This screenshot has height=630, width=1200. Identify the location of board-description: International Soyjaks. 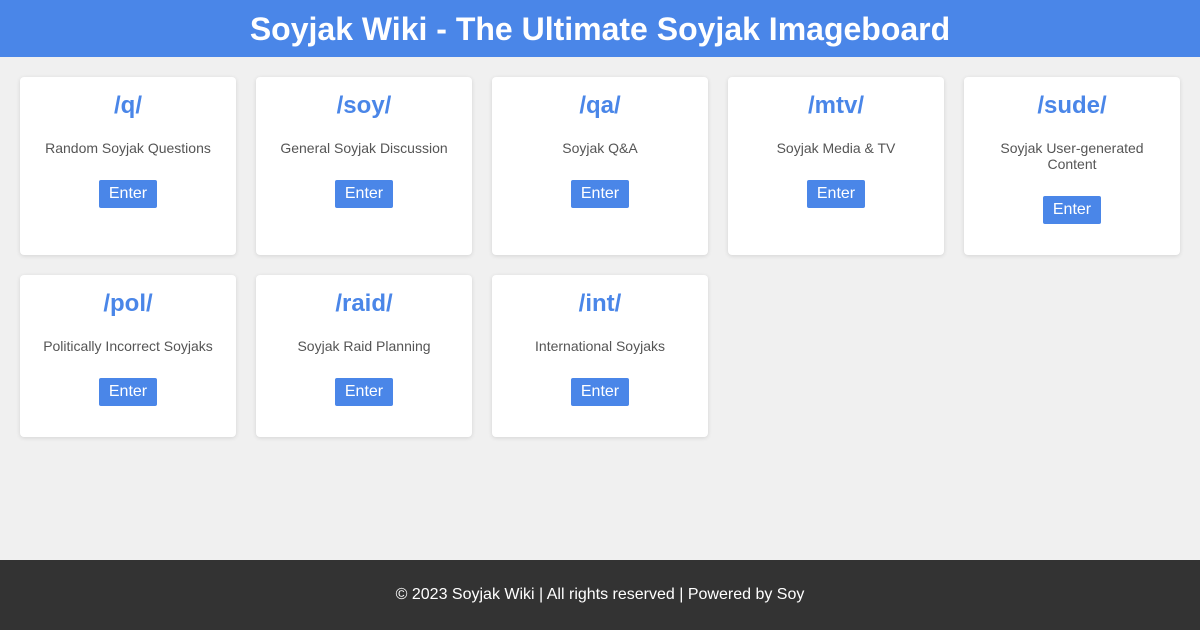
(600, 346).